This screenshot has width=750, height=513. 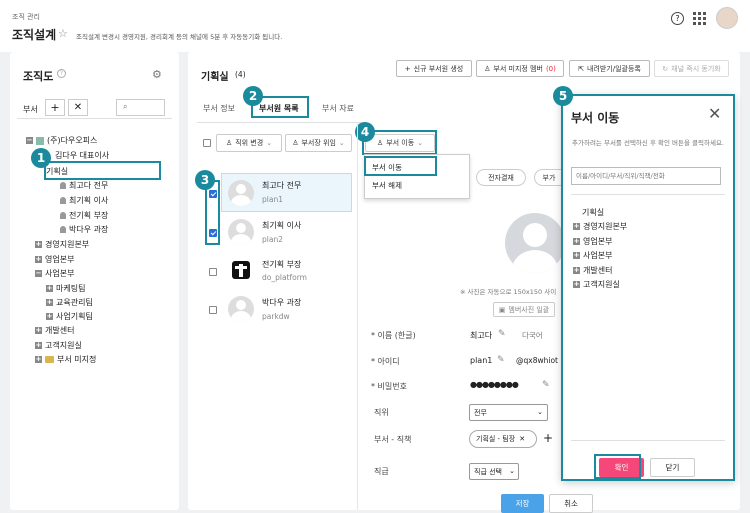 I want to click on cancel-button: 취소, so click(x=571, y=503).